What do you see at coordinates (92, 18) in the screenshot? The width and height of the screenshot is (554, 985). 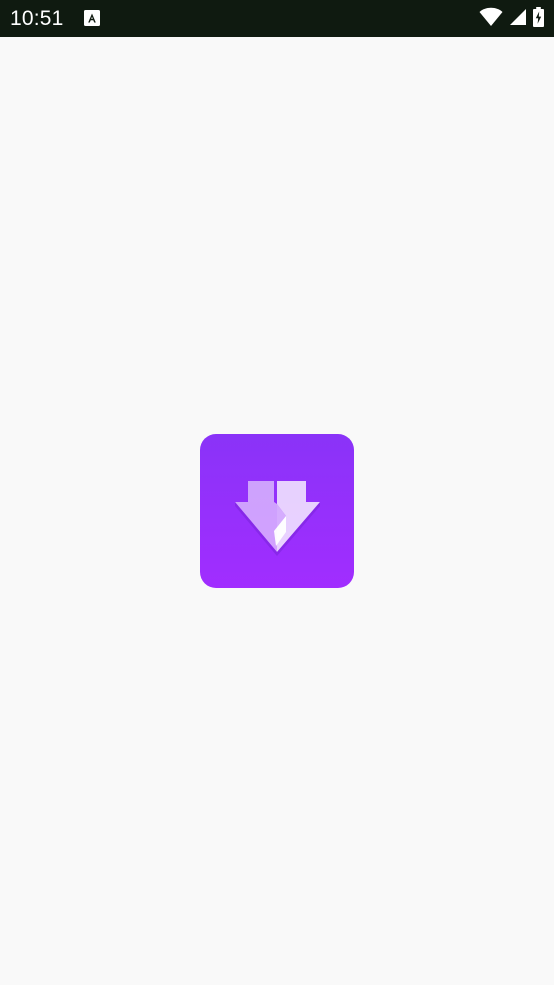 I see `app-notification-icon` at bounding box center [92, 18].